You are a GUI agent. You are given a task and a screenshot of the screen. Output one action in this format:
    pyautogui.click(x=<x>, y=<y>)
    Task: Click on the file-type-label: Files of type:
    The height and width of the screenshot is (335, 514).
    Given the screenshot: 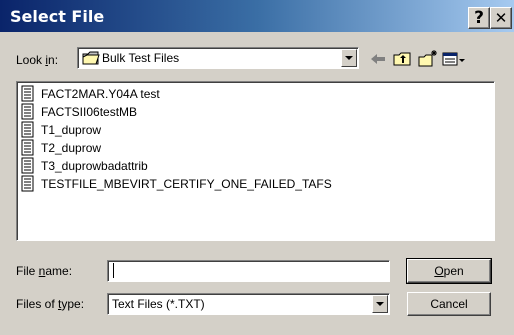 What is the action you would take?
    pyautogui.click(x=50, y=304)
    